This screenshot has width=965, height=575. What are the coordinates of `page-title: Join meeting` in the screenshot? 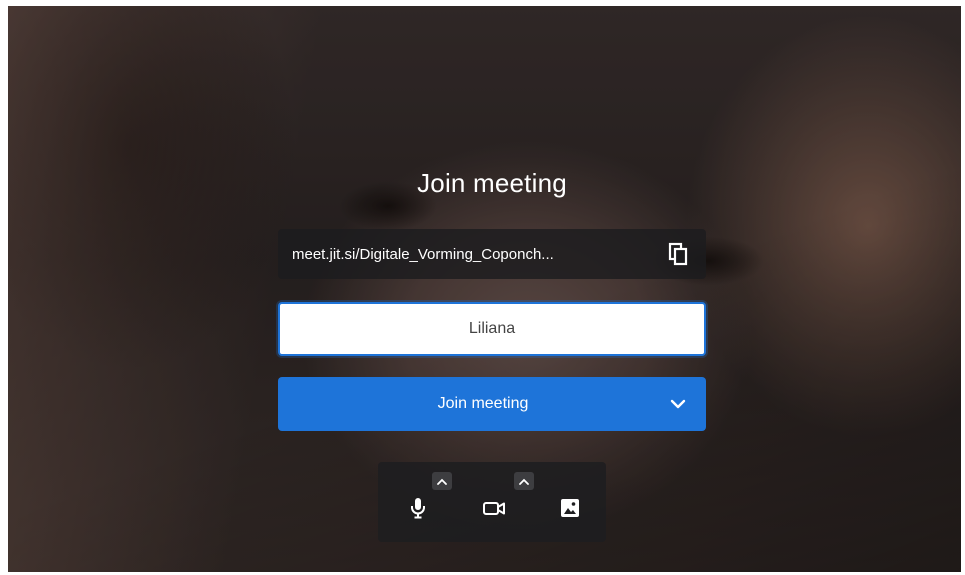 It's located at (492, 183).